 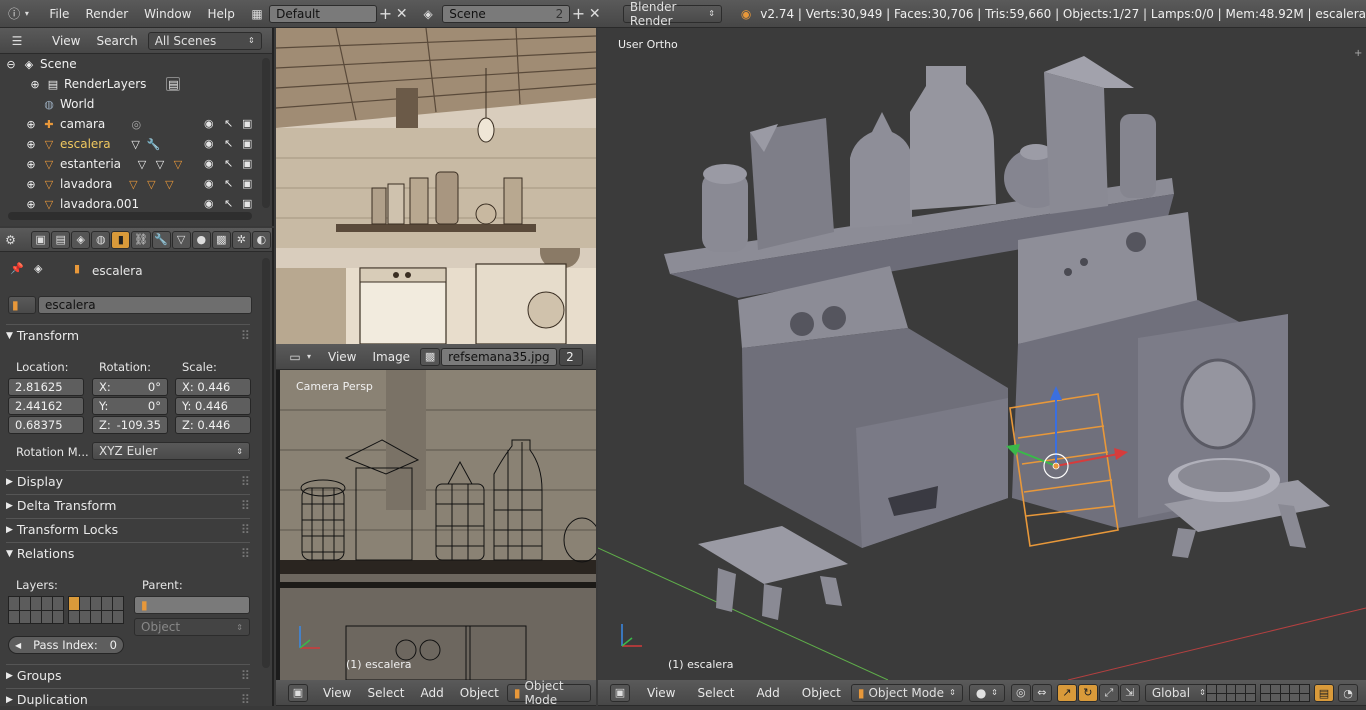 What do you see at coordinates (261, 239) in the screenshot?
I see `physics-tab-icon: ◐` at bounding box center [261, 239].